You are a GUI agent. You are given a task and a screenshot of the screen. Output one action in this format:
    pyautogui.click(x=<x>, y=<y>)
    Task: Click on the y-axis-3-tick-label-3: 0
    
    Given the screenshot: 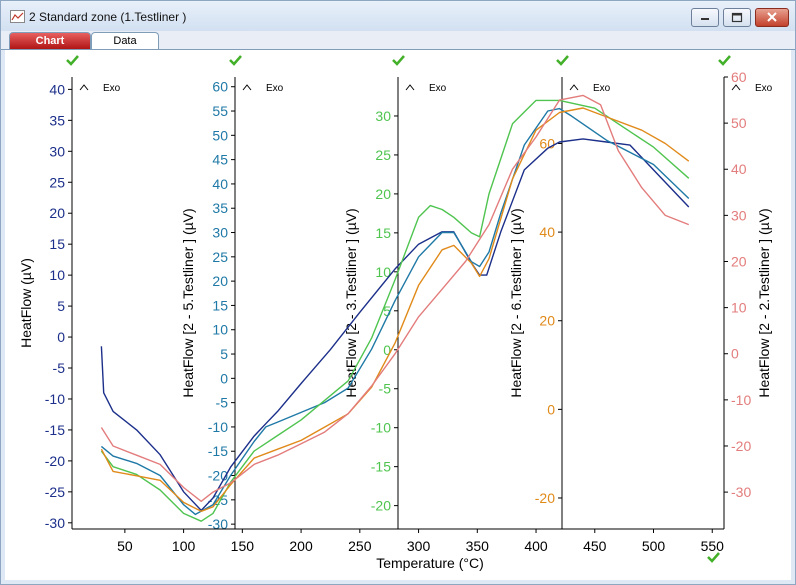 What is the action you would take?
    pyautogui.click(x=551, y=409)
    